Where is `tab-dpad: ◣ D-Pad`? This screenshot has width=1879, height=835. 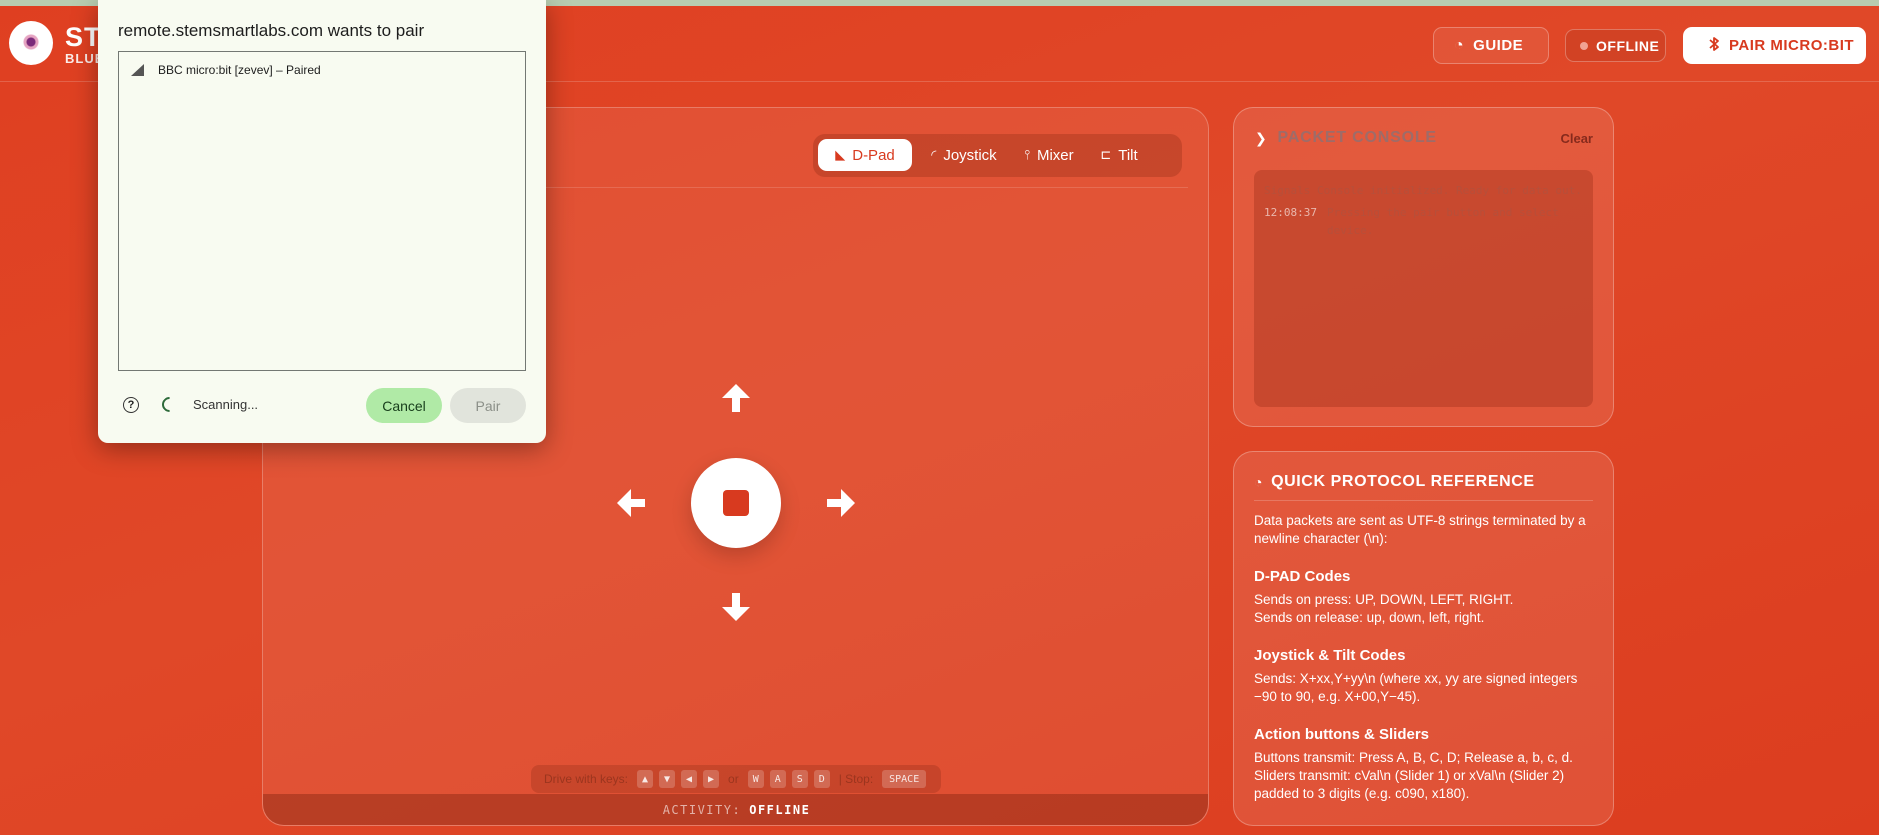 tab-dpad: ◣ D-Pad is located at coordinates (865, 155).